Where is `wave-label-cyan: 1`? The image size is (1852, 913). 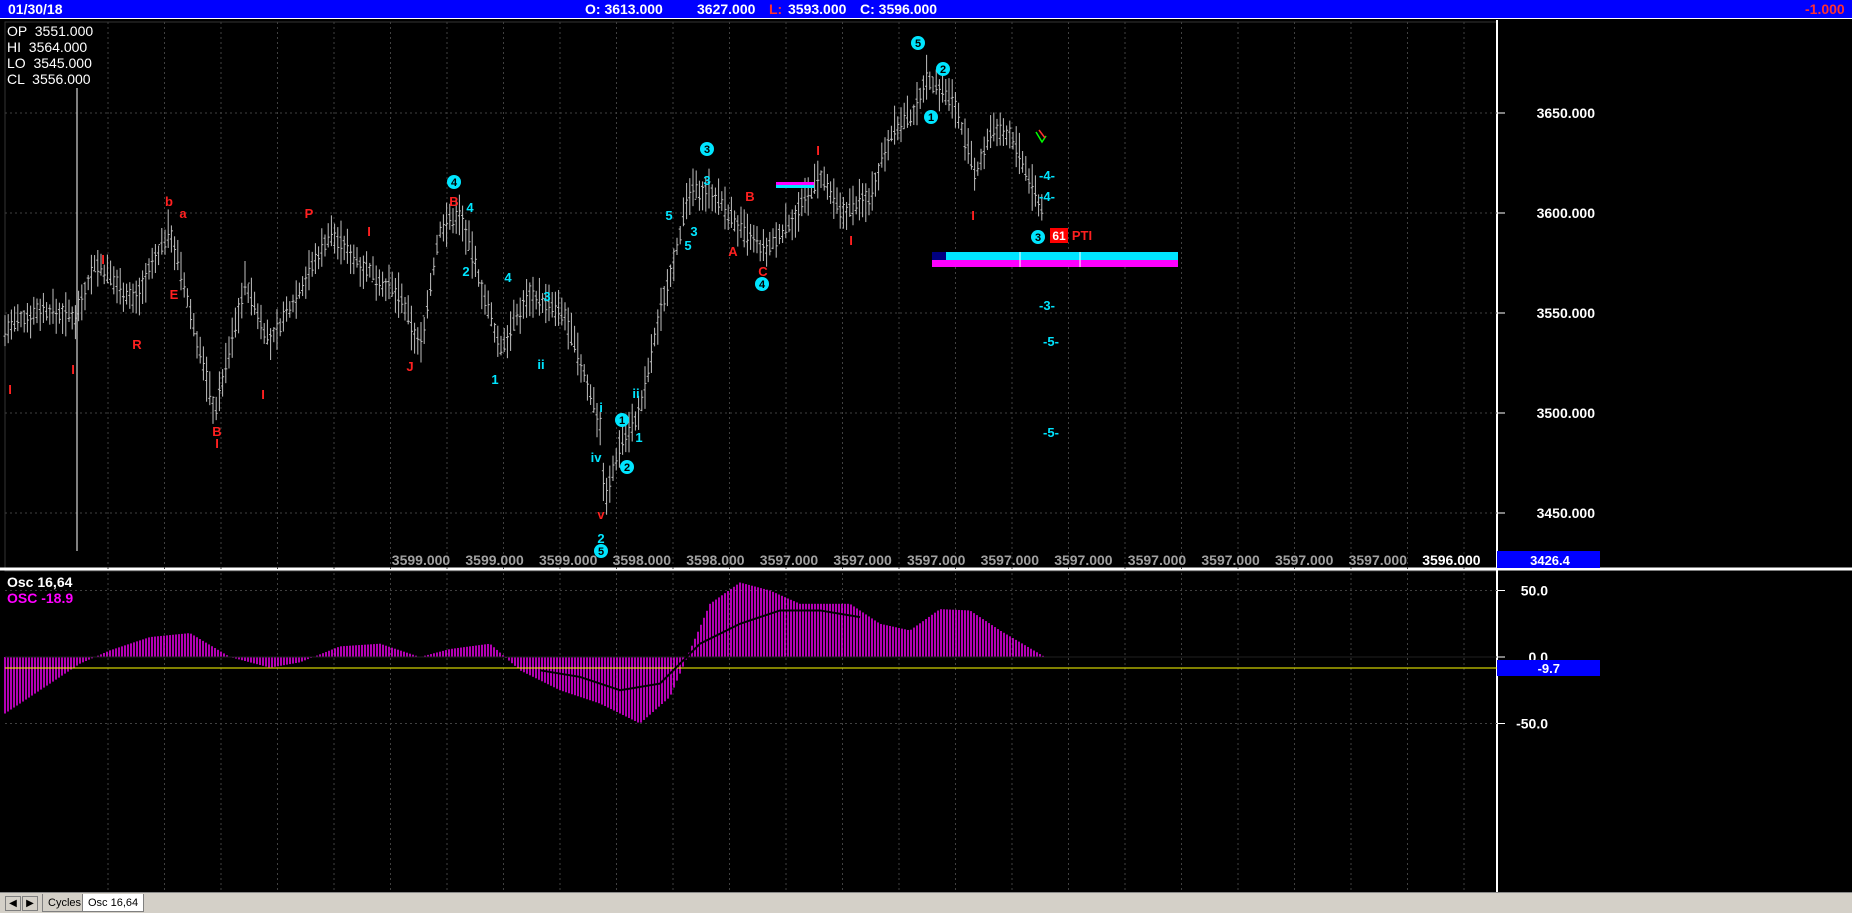 wave-label-cyan: 1 is located at coordinates (638, 437).